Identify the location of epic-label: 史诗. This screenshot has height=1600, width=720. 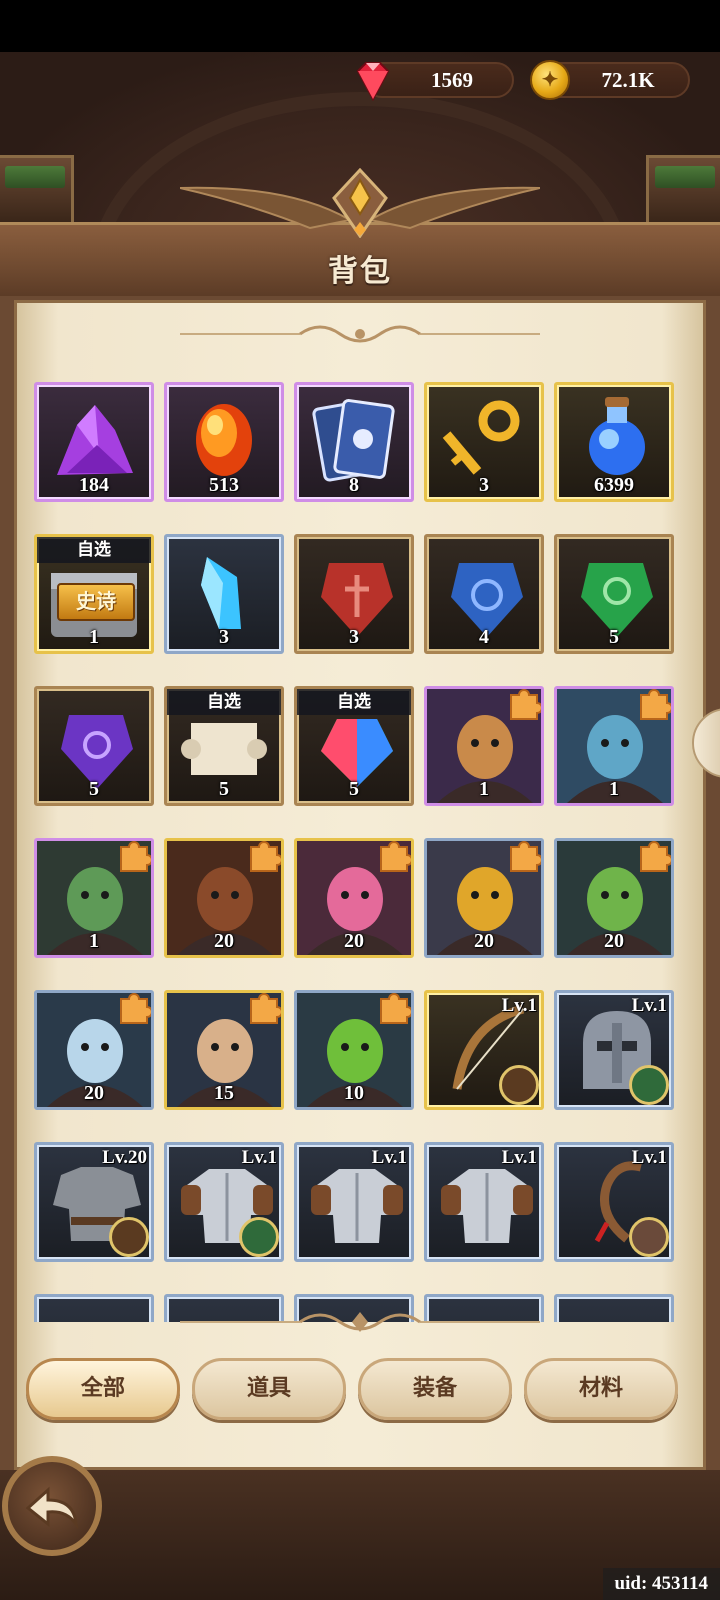
(96, 602).